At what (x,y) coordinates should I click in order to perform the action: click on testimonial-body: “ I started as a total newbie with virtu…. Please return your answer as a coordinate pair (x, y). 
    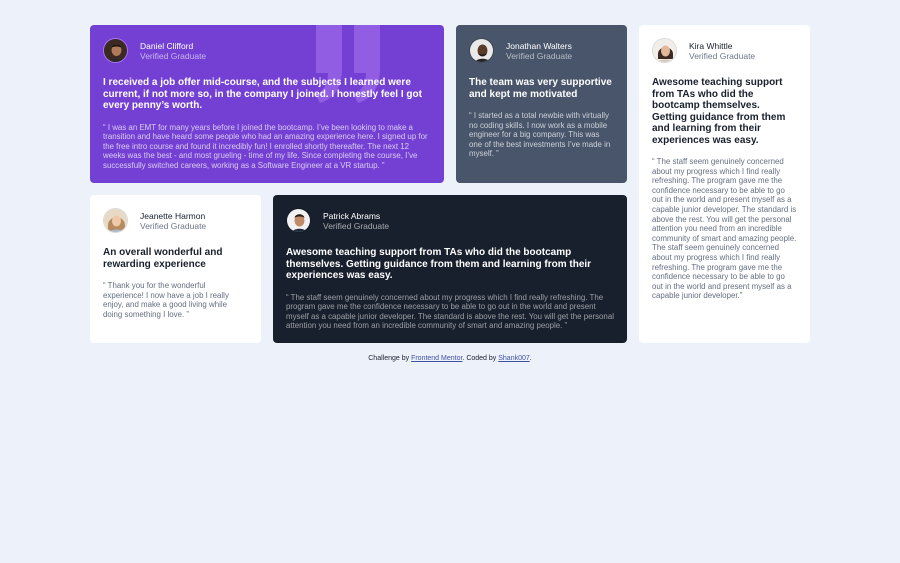
    Looking at the image, I should click on (540, 135).